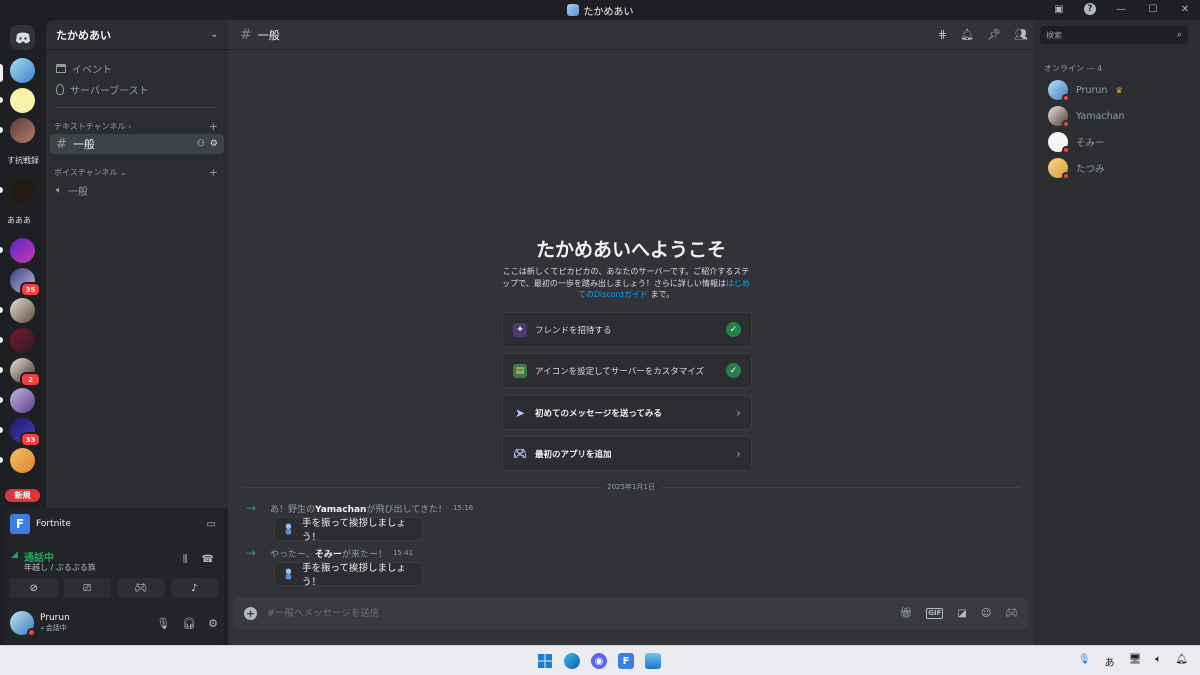 The image size is (1200, 675). I want to click on member-item: Yamachan, so click(1086, 116).